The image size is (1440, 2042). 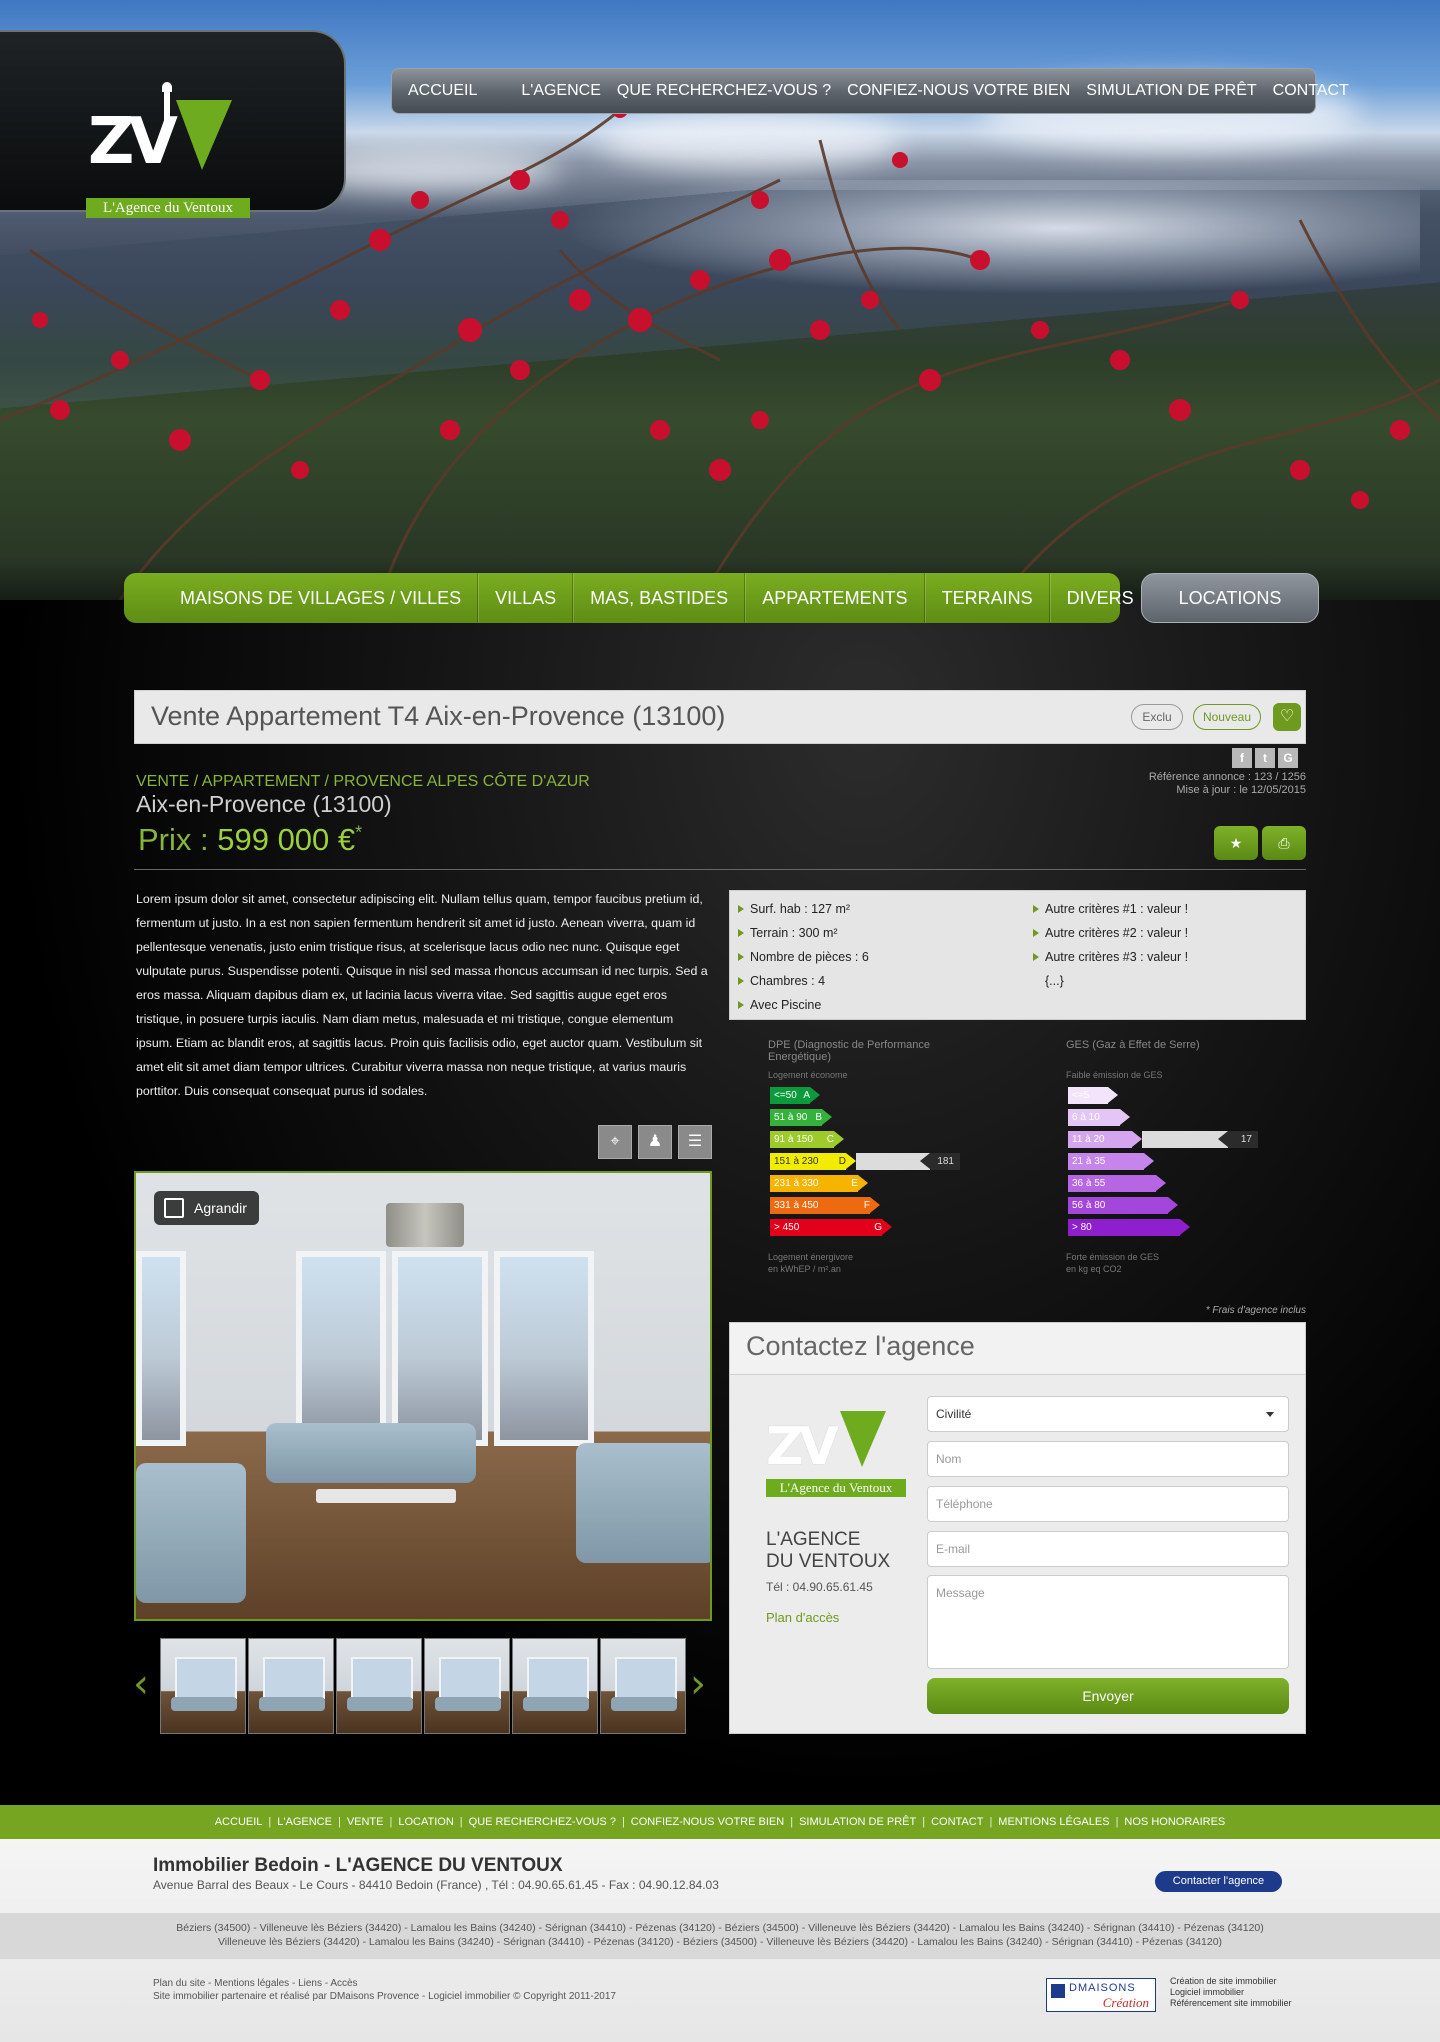 What do you see at coordinates (304, 1822) in the screenshot?
I see `footer-nav-link: L'AGENCE` at bounding box center [304, 1822].